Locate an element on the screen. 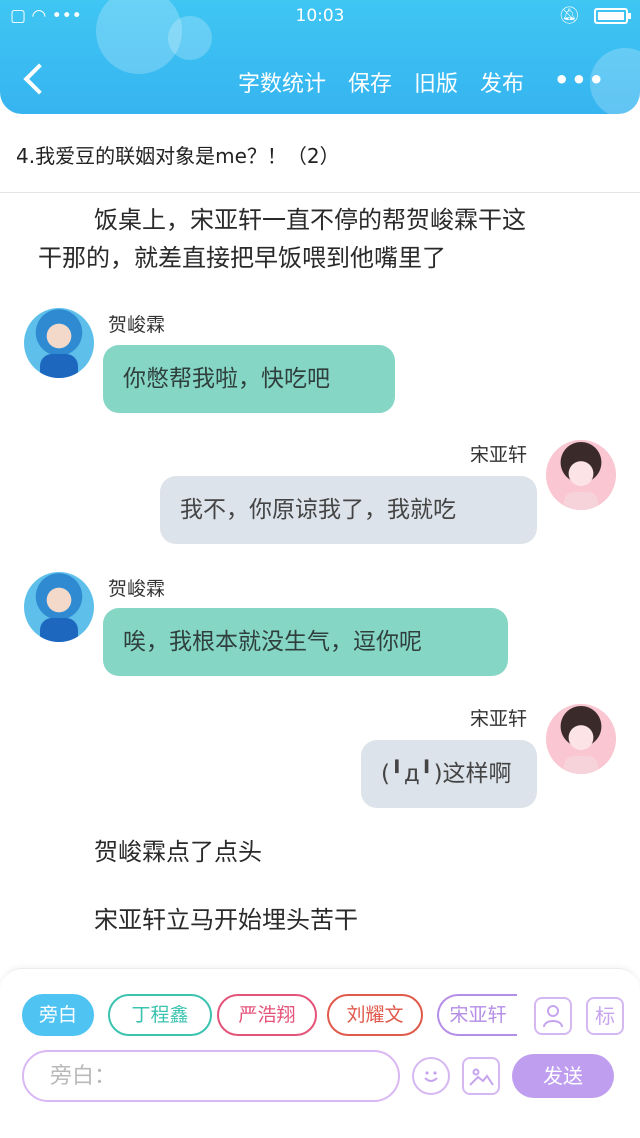 This screenshot has height=1138, width=640. word-count-button: 字数统计 is located at coordinates (282, 82).